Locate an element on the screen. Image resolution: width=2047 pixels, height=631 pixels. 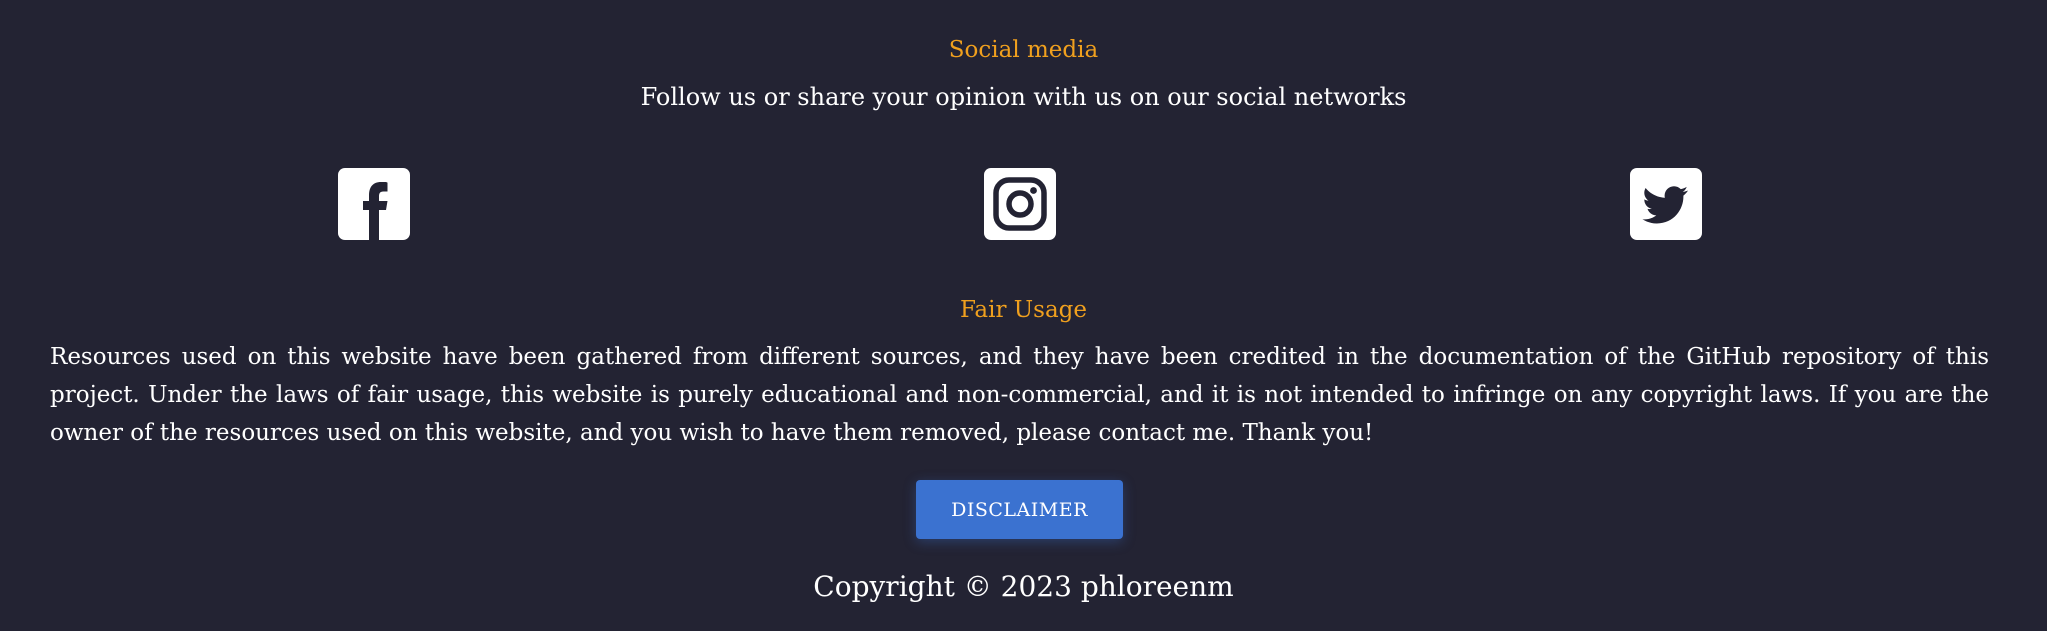
facebook-icon is located at coordinates (375, 211).